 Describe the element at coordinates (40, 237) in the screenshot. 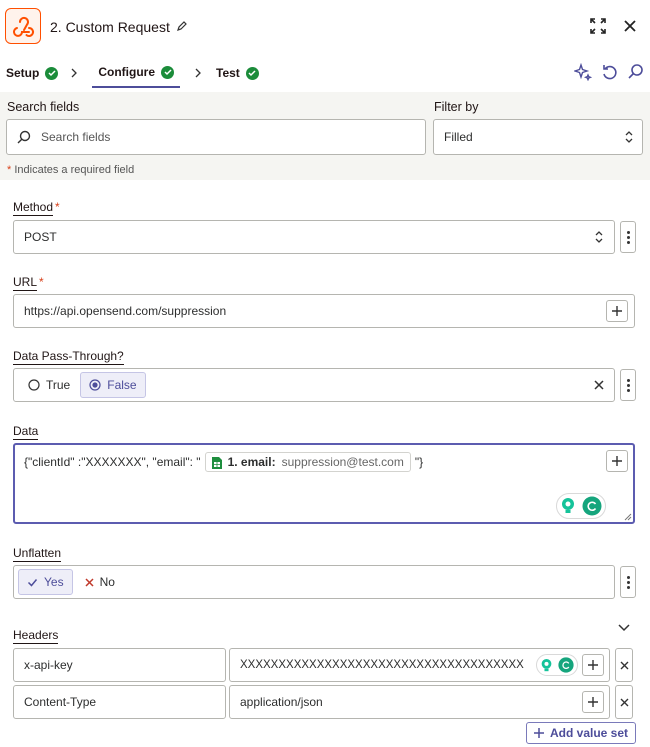

I see `method-value: POST` at that location.